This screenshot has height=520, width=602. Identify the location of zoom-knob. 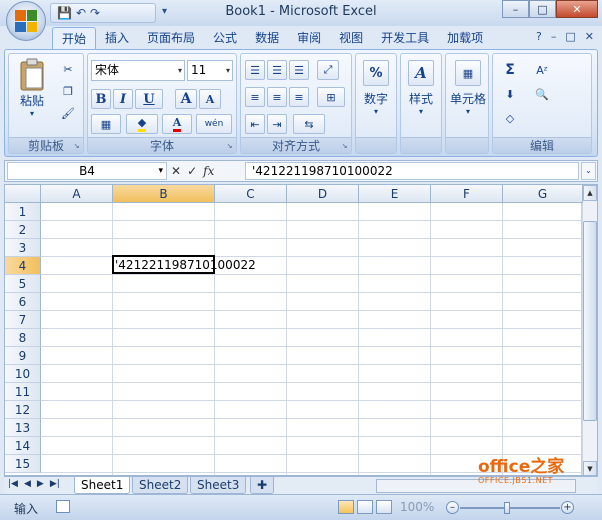
(507, 508).